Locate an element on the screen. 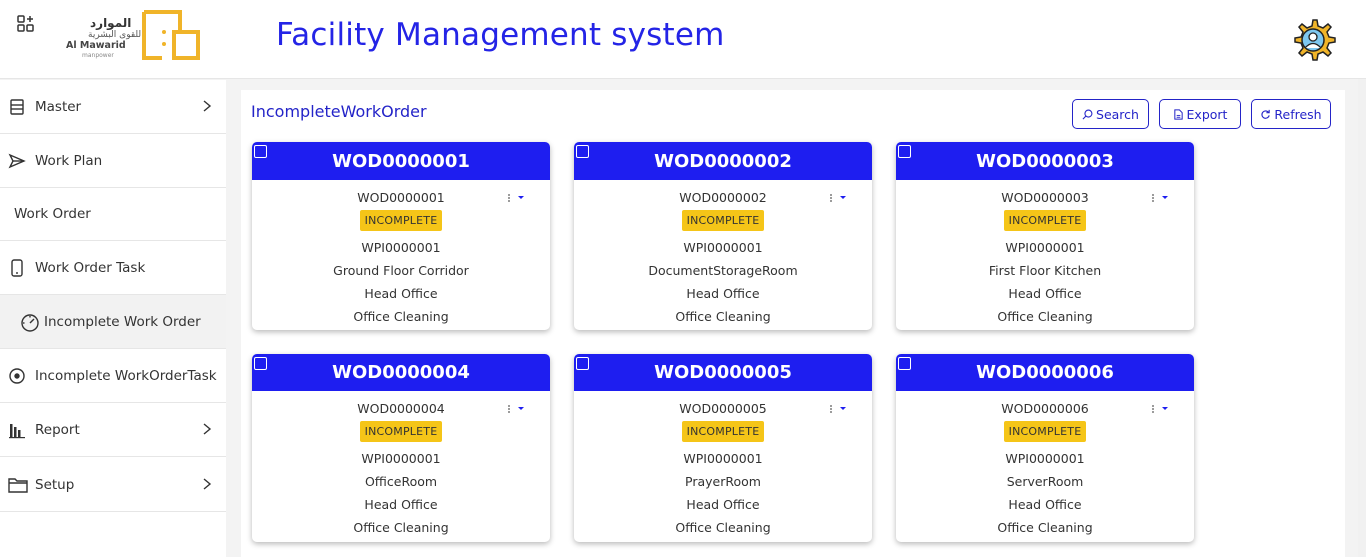  card-header: WOD0000005 is located at coordinates (723, 372).